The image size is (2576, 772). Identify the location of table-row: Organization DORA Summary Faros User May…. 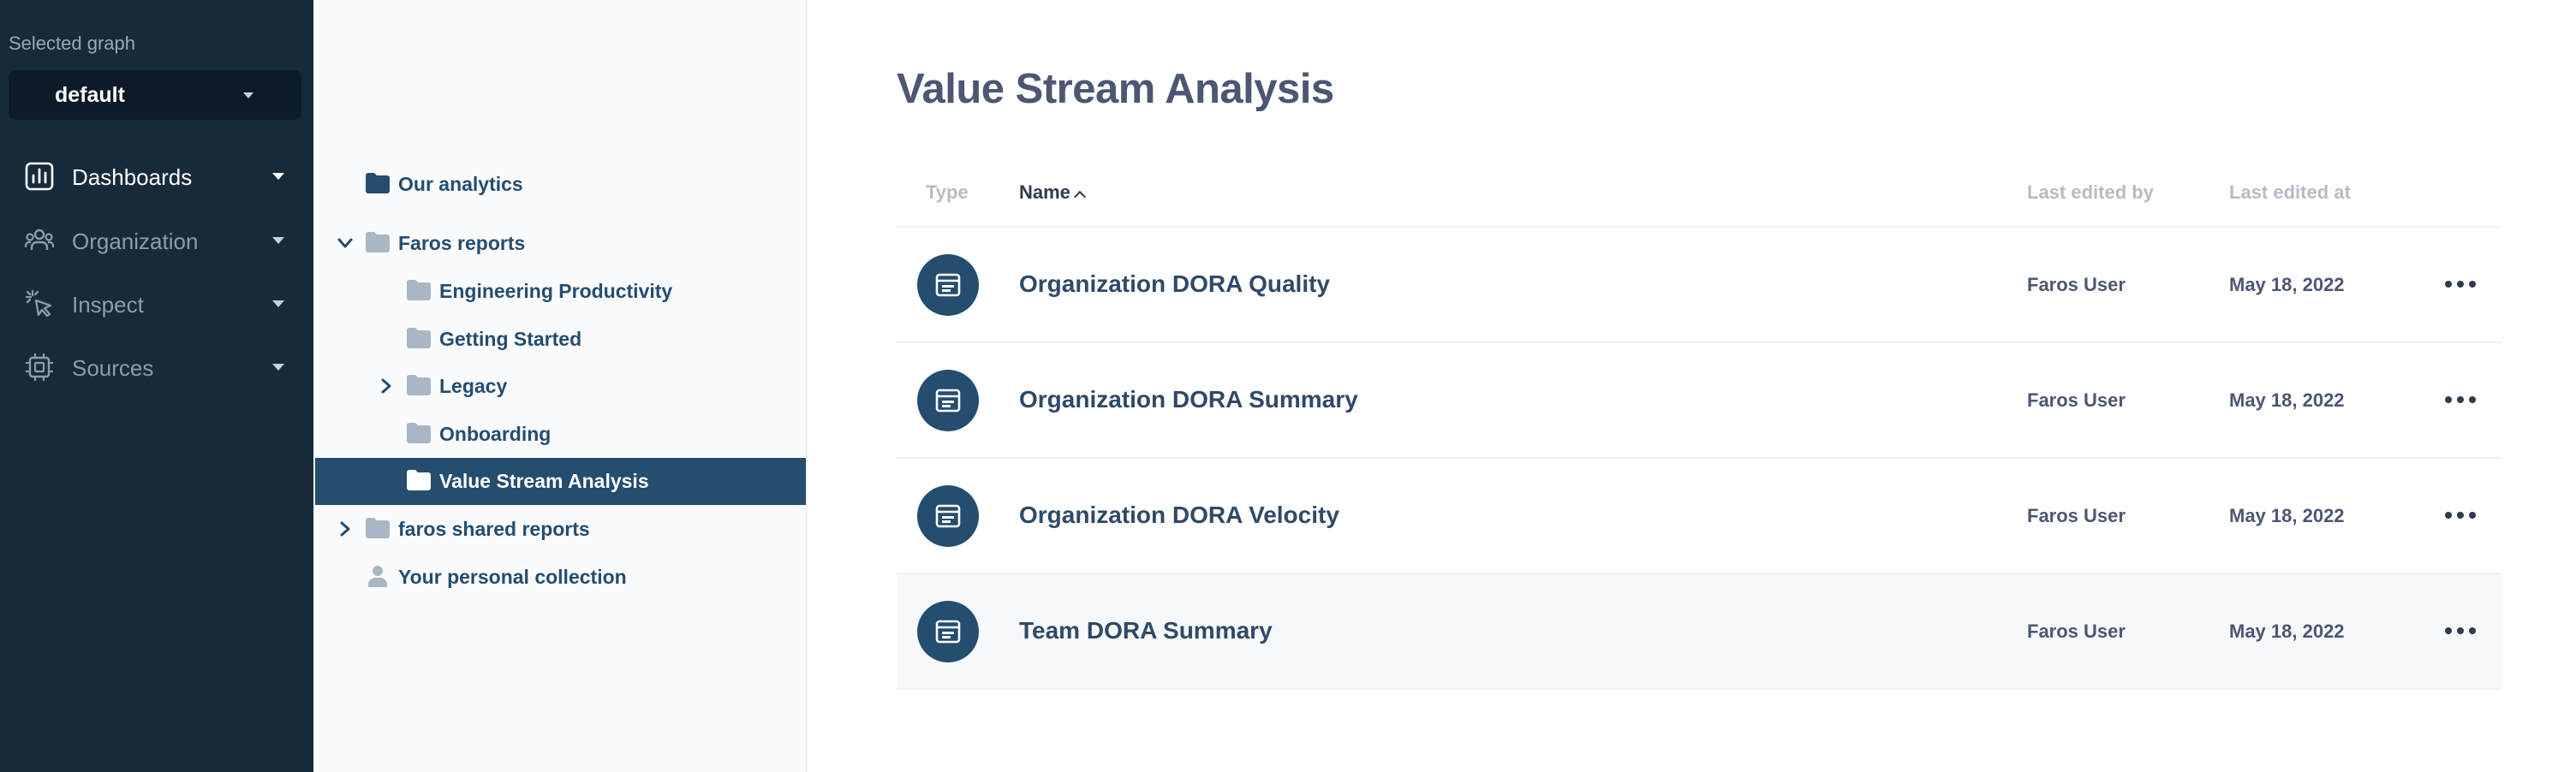
(1699, 401).